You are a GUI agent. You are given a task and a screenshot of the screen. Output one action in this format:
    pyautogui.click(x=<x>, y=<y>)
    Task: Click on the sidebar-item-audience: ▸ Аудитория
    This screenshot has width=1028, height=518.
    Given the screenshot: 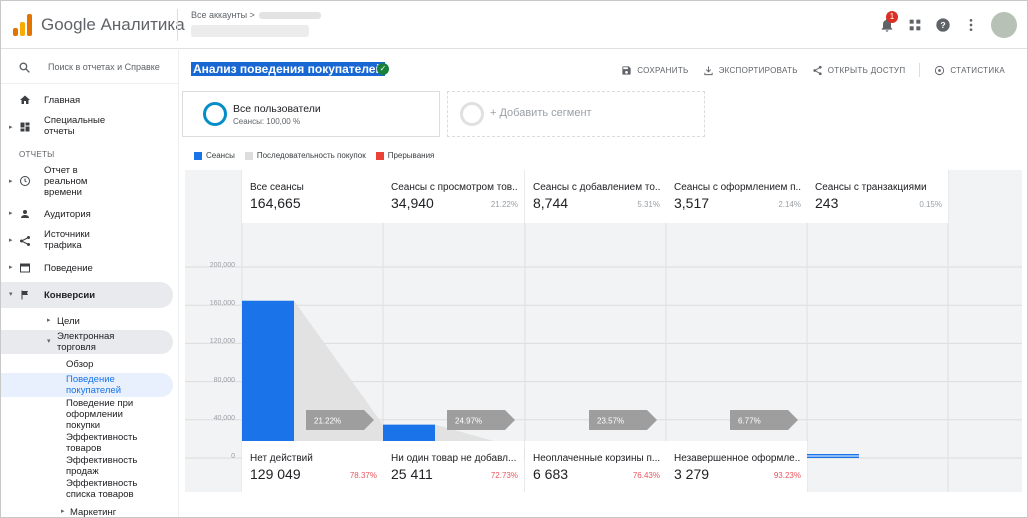 What is the action you would take?
    pyautogui.click(x=87, y=214)
    